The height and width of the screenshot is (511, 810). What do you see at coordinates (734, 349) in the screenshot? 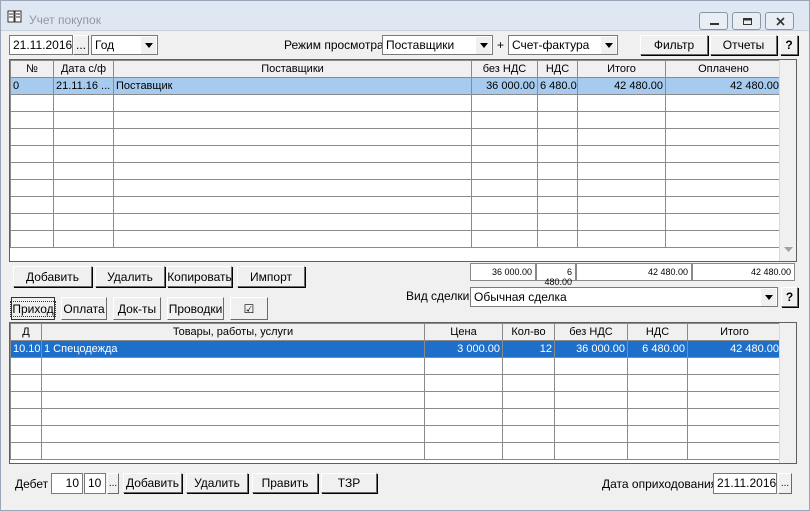
I see `cell-item-total: 42 480.00` at bounding box center [734, 349].